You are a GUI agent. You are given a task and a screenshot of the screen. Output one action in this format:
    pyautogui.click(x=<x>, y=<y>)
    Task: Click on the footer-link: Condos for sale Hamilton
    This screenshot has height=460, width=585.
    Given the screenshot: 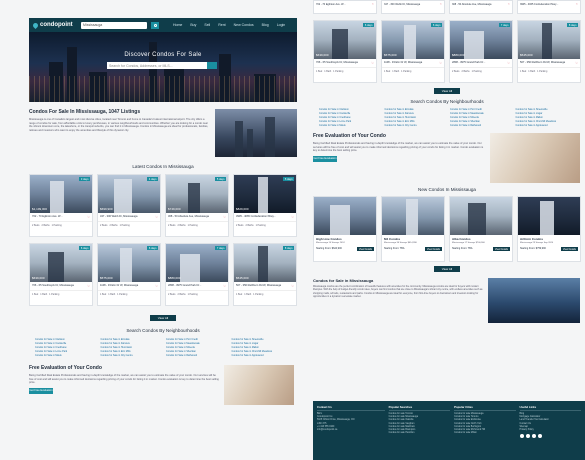 What is the action you would take?
    pyautogui.click(x=419, y=433)
    